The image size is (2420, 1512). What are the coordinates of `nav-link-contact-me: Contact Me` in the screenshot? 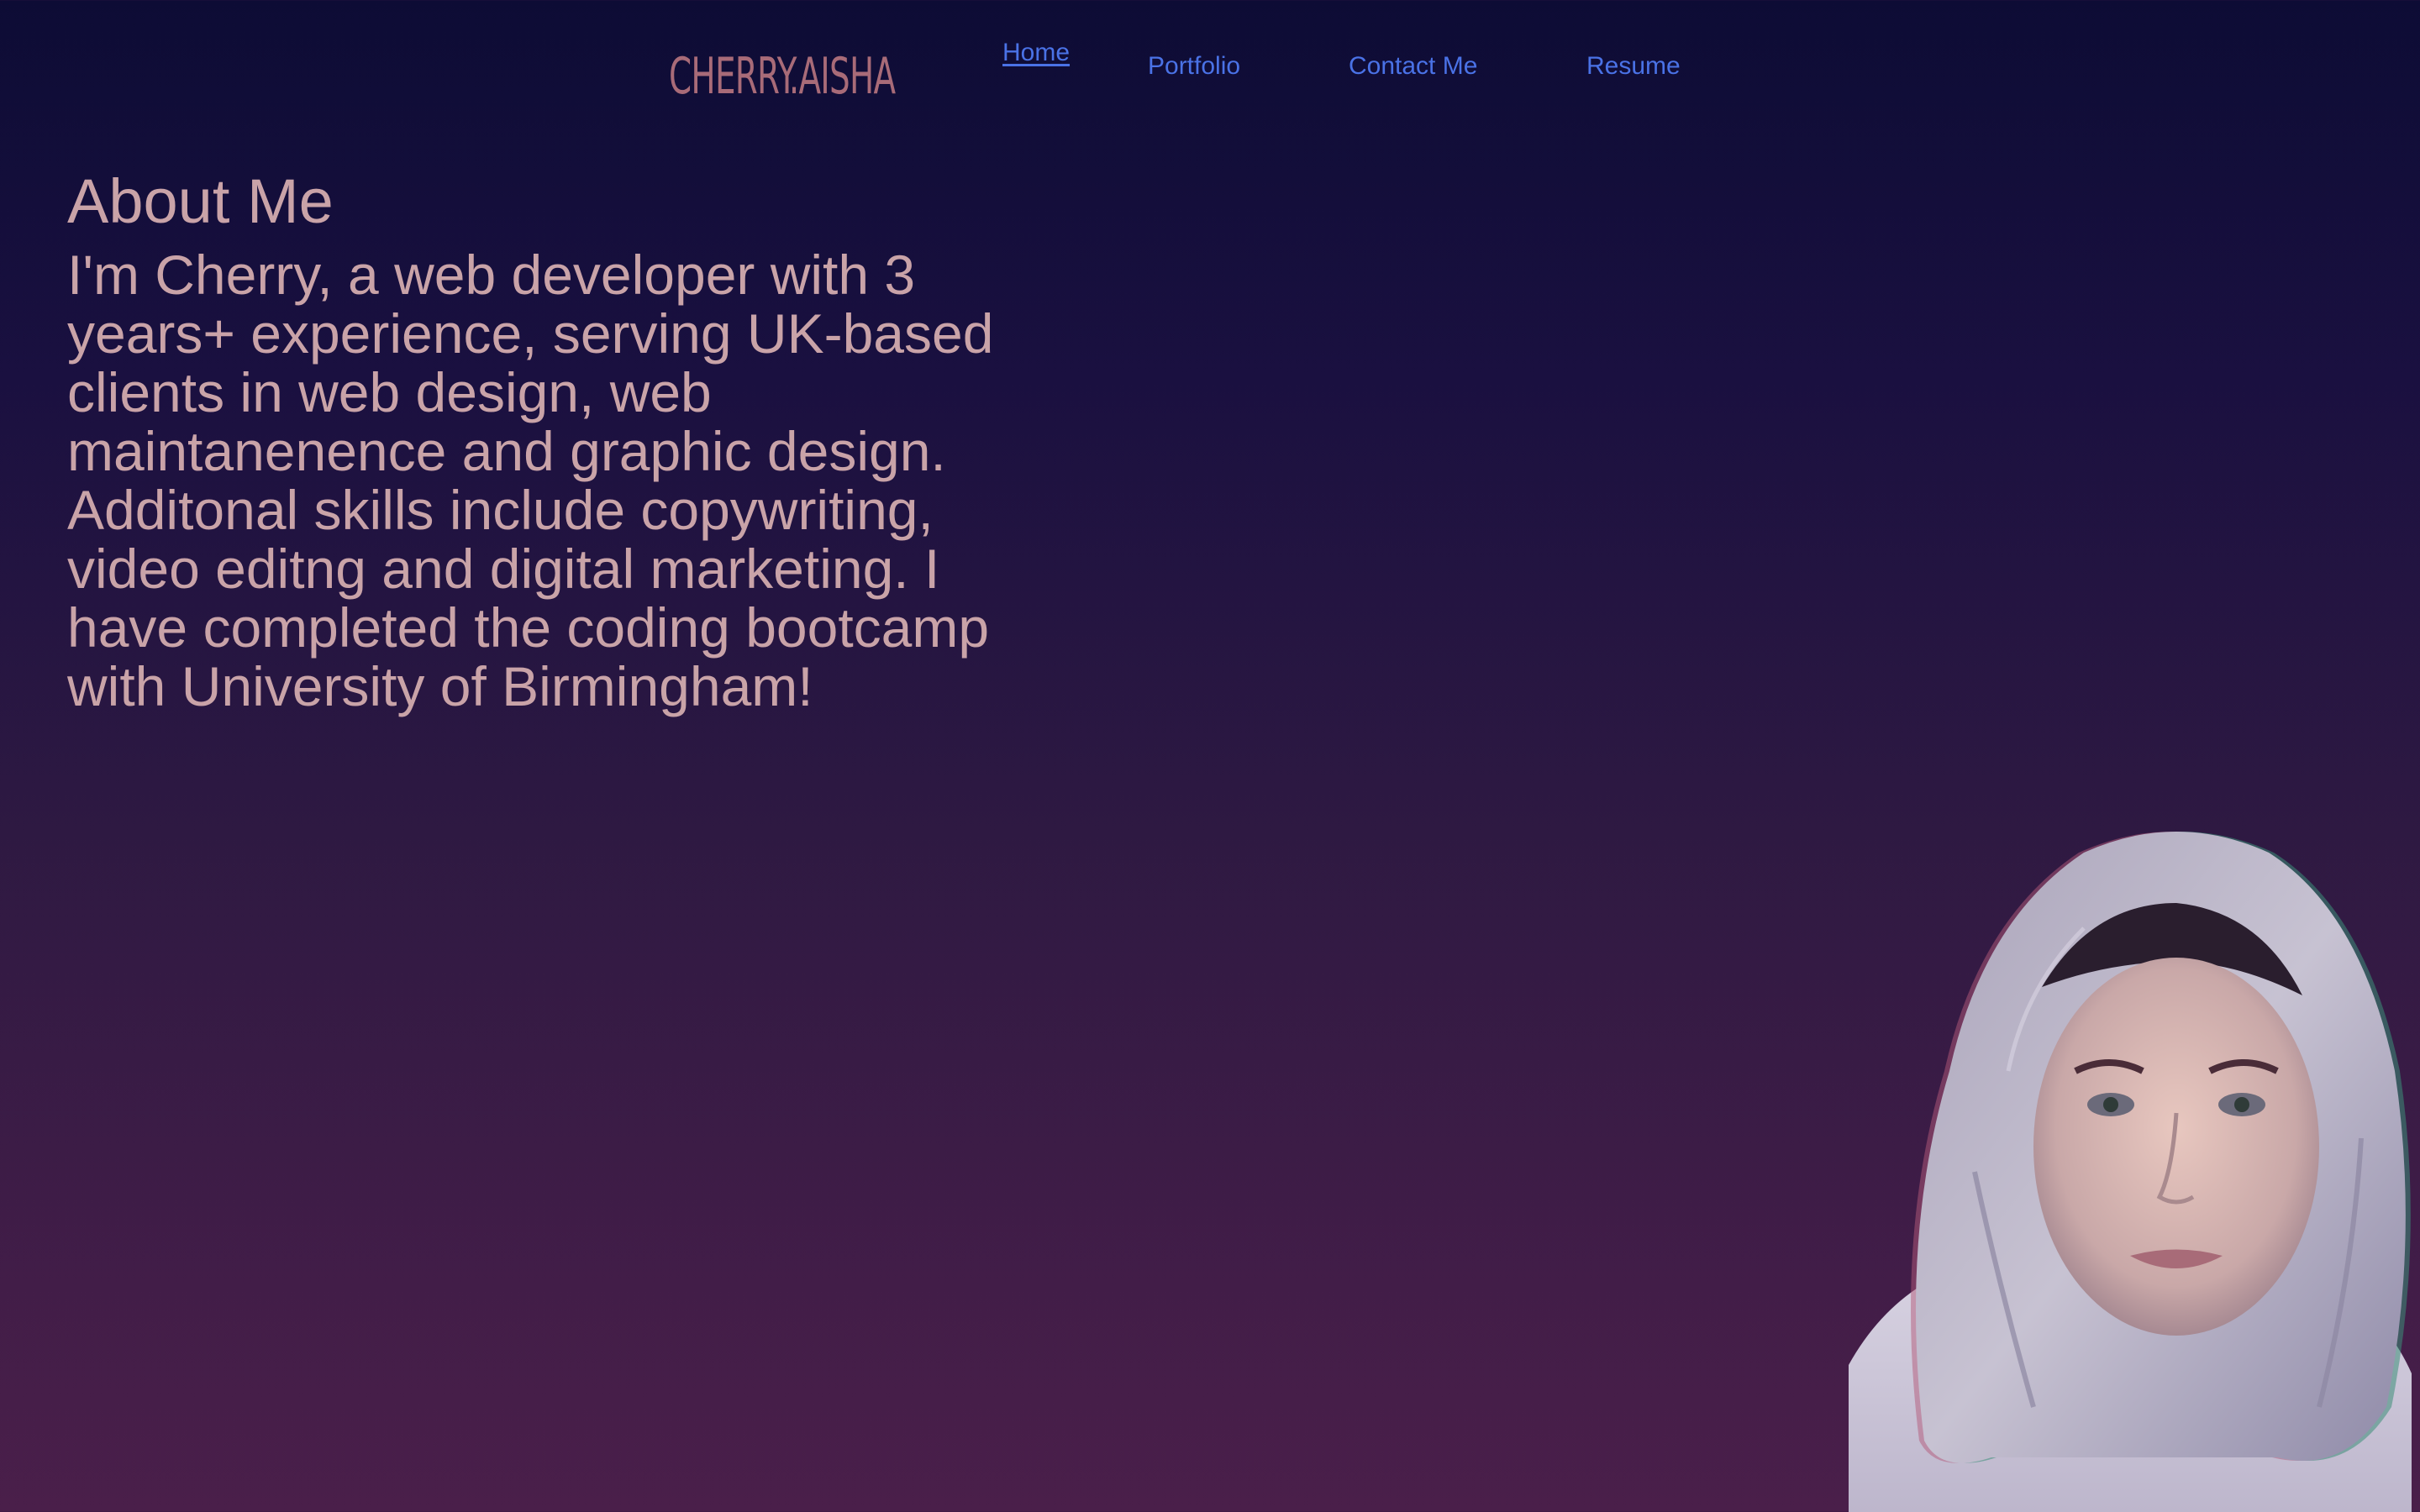 It's located at (1413, 66).